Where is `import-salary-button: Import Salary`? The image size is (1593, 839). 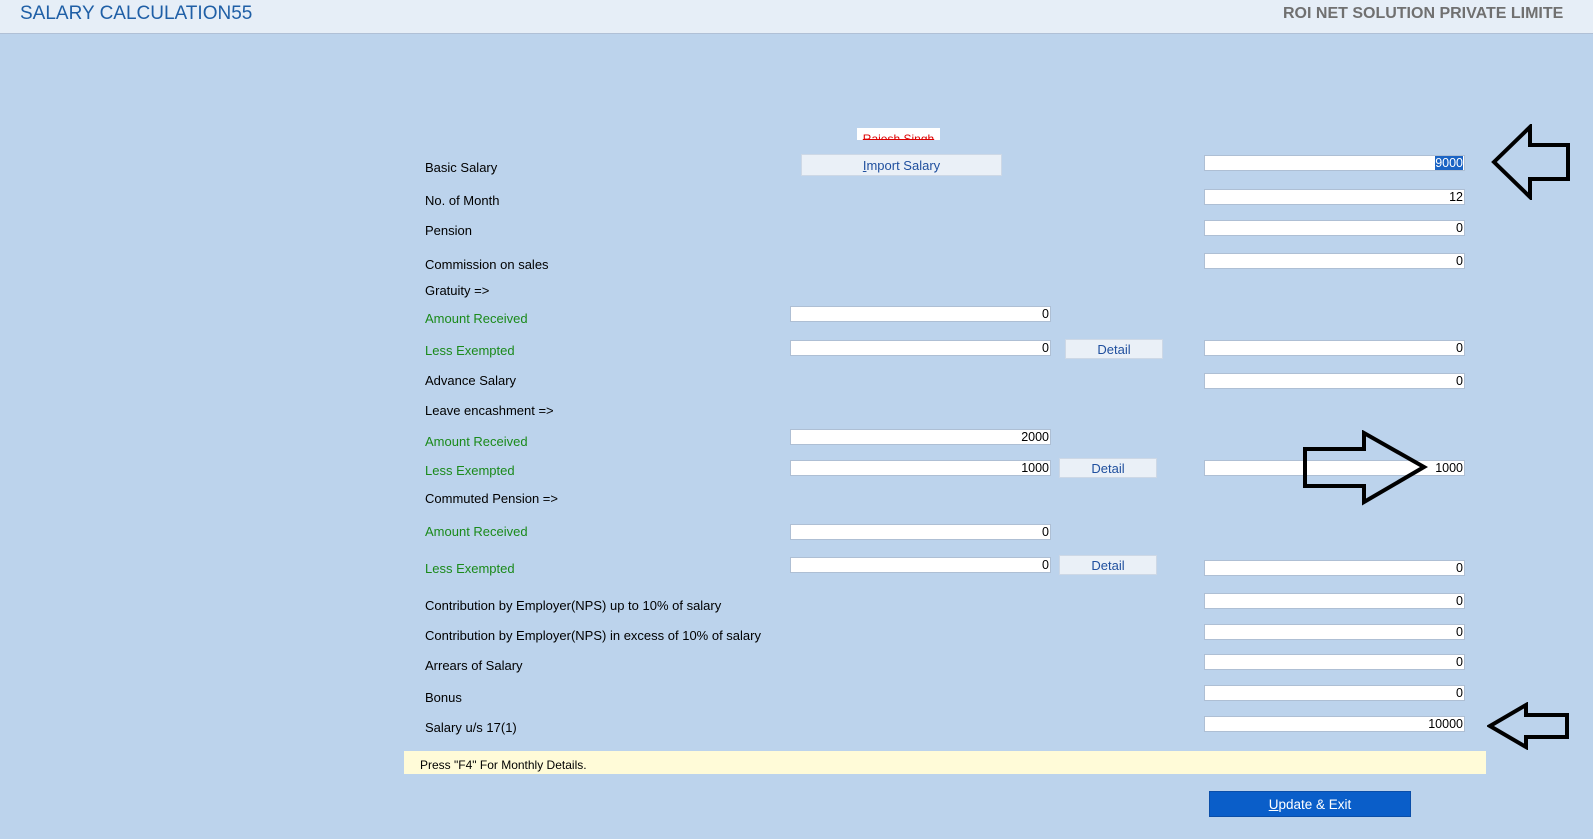
import-salary-button: Import Salary is located at coordinates (901, 165).